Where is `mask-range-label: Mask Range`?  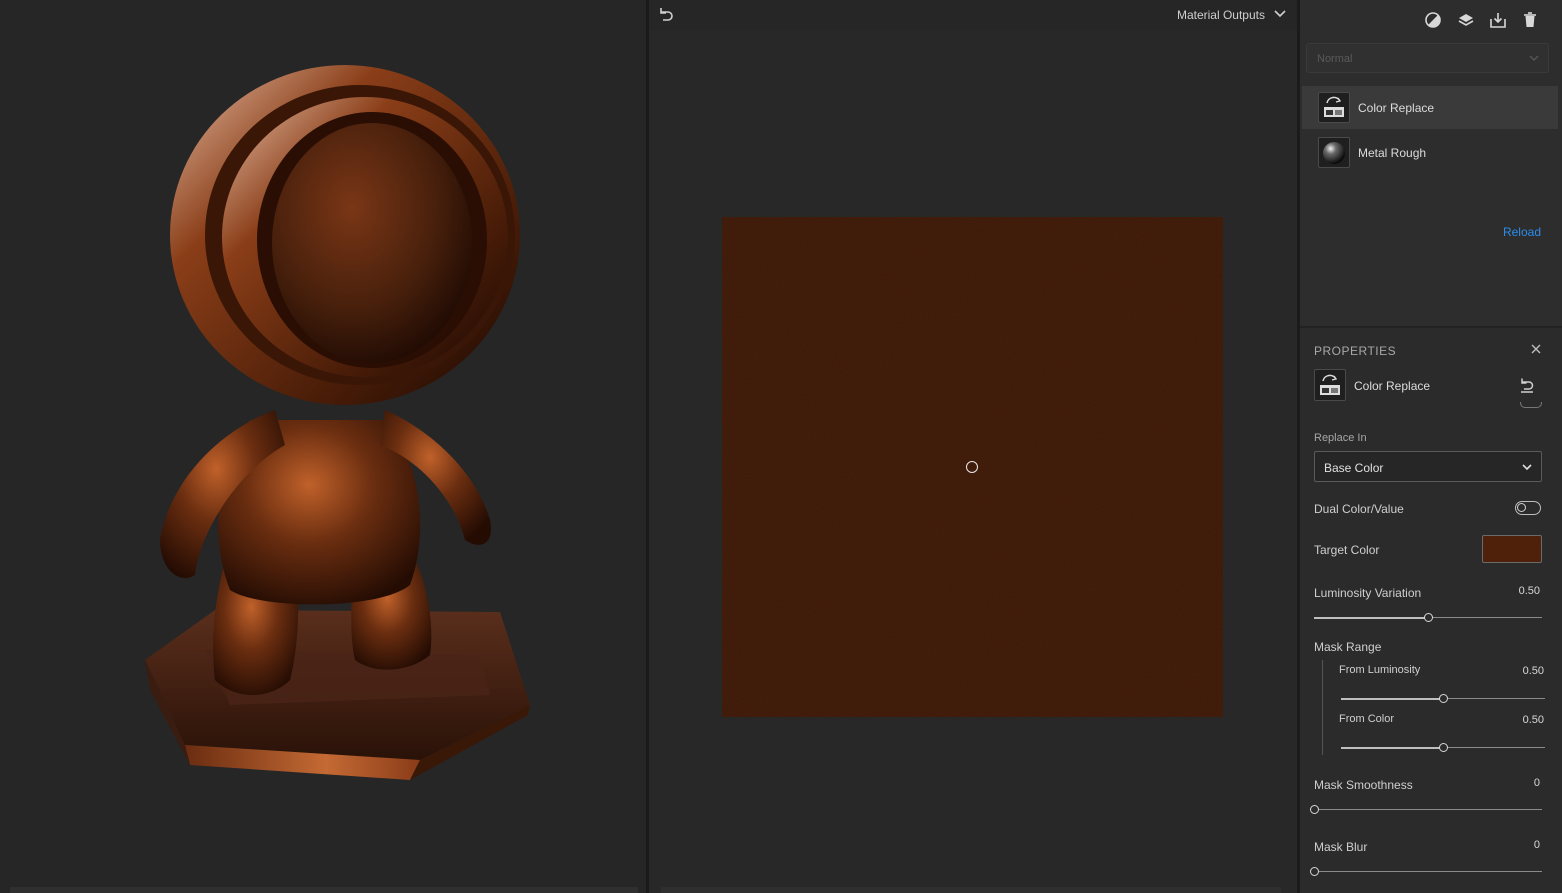
mask-range-label: Mask Range is located at coordinates (1348, 647).